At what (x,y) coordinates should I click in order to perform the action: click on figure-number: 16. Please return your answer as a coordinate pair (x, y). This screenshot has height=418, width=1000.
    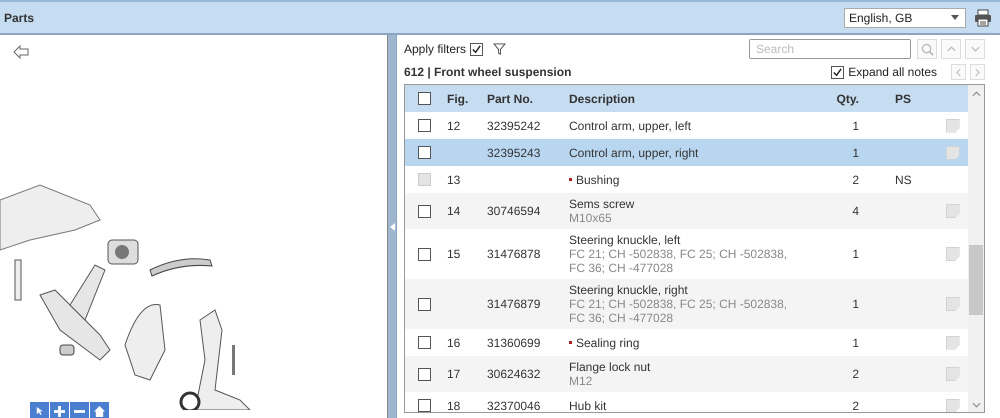
    Looking at the image, I should click on (453, 343).